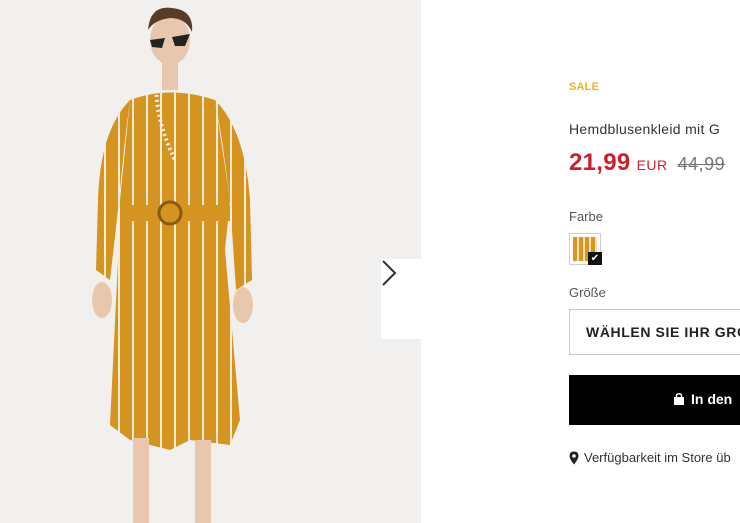 Image resolution: width=740 pixels, height=523 pixels. What do you see at coordinates (645, 129) in the screenshot?
I see `product-title: Hemdblusenkleid mit G` at bounding box center [645, 129].